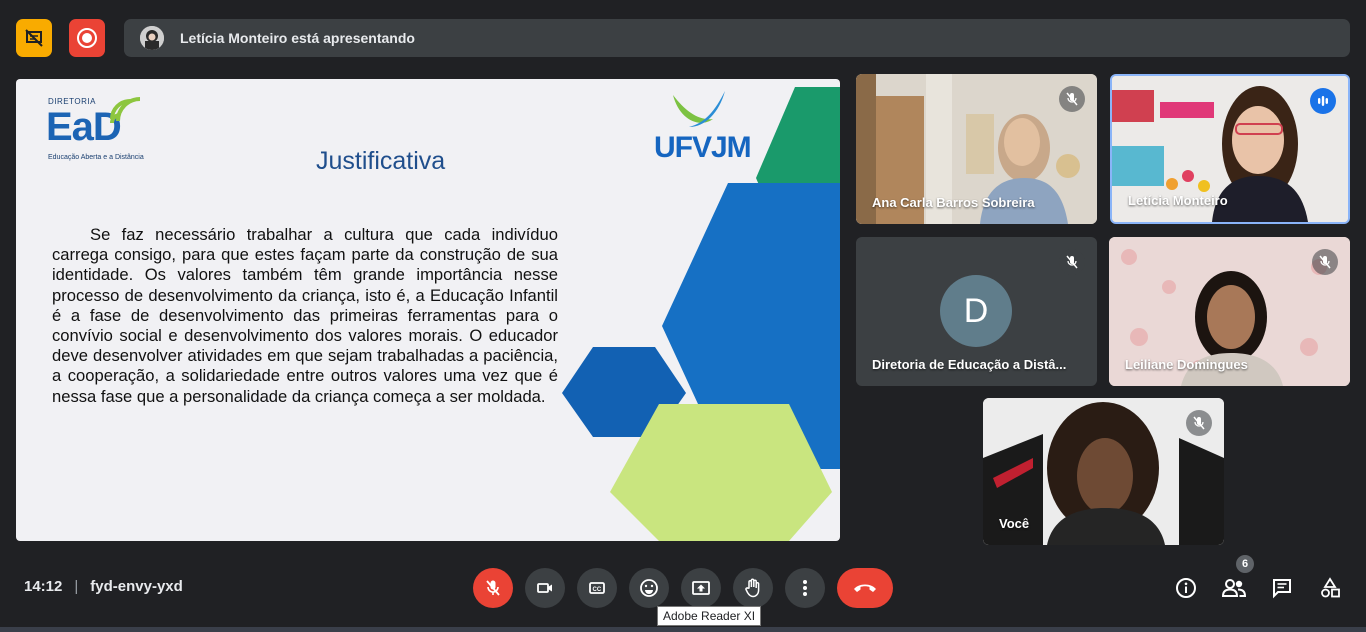  I want to click on presenting-banner: Letícia Monteiro está apresentando, so click(737, 38).